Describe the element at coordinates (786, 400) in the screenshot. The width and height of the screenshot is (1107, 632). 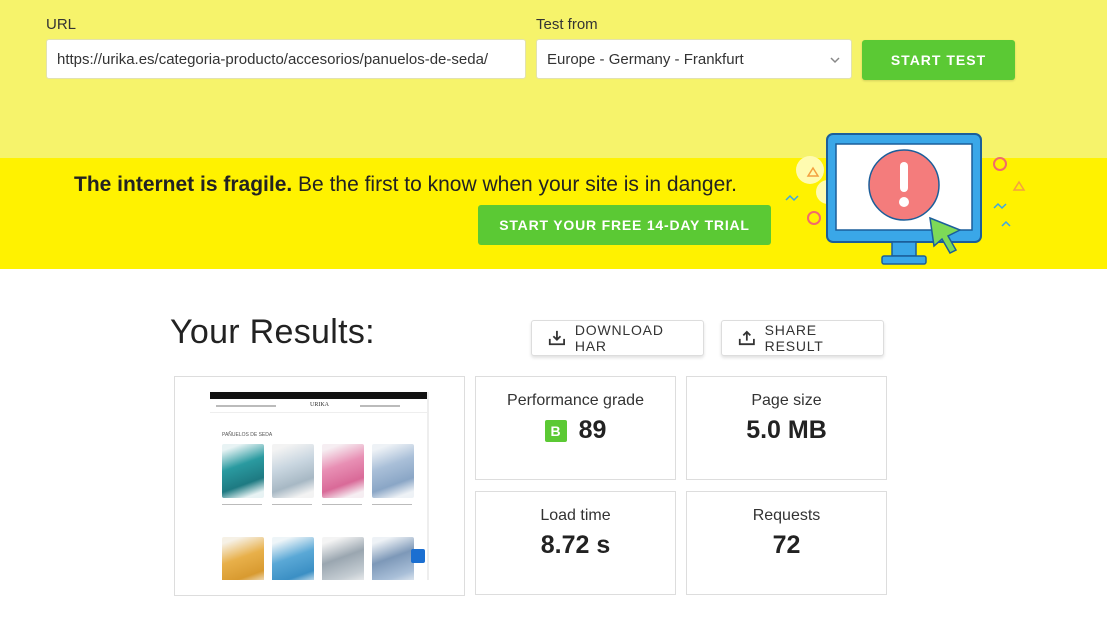
I see `page-size-label: Page size` at that location.